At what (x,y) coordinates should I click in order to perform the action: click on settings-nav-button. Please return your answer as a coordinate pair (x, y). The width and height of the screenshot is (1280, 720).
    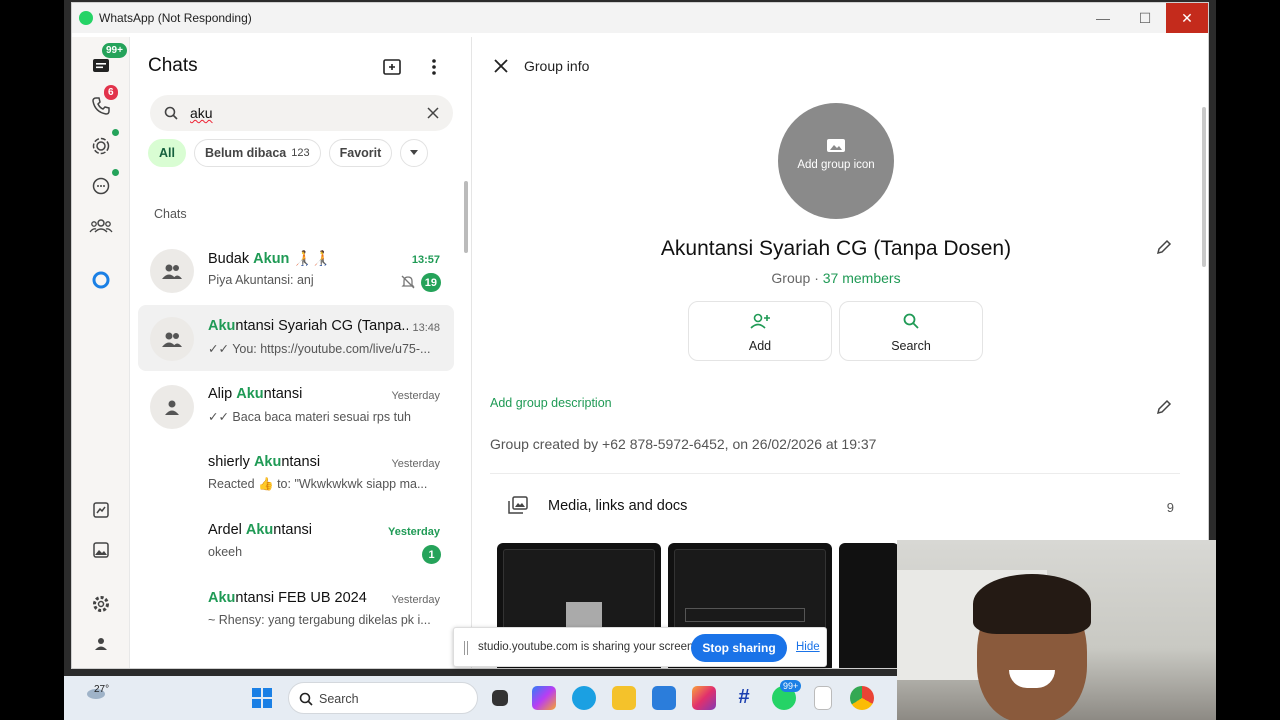
    Looking at the image, I should click on (101, 604).